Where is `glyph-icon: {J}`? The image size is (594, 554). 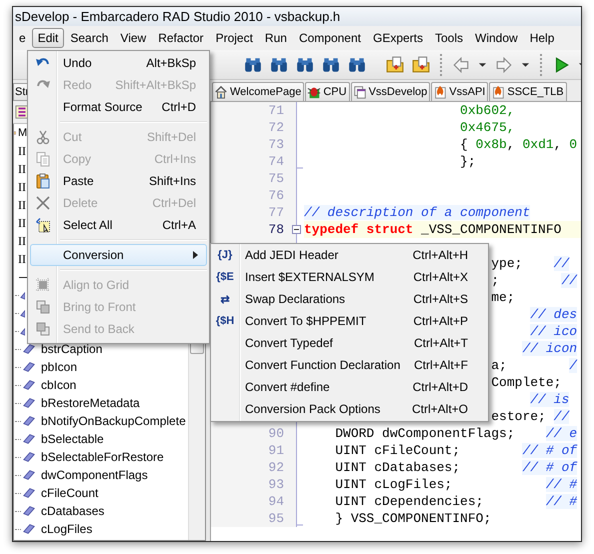 glyph-icon: {J} is located at coordinates (225, 255).